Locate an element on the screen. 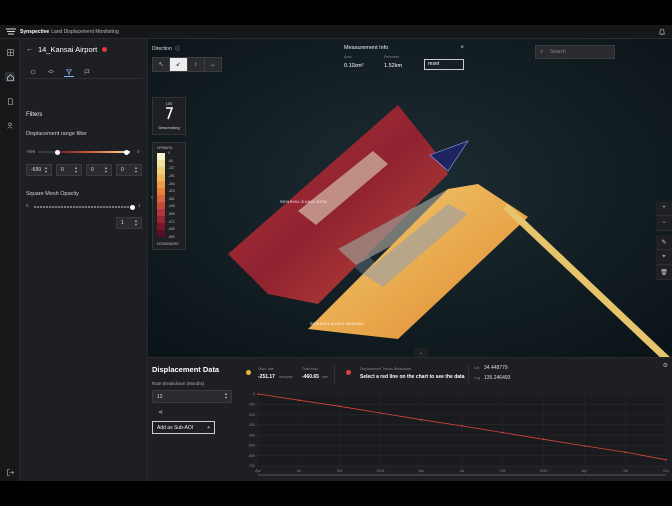  search-icon: ⌕ is located at coordinates (542, 52).